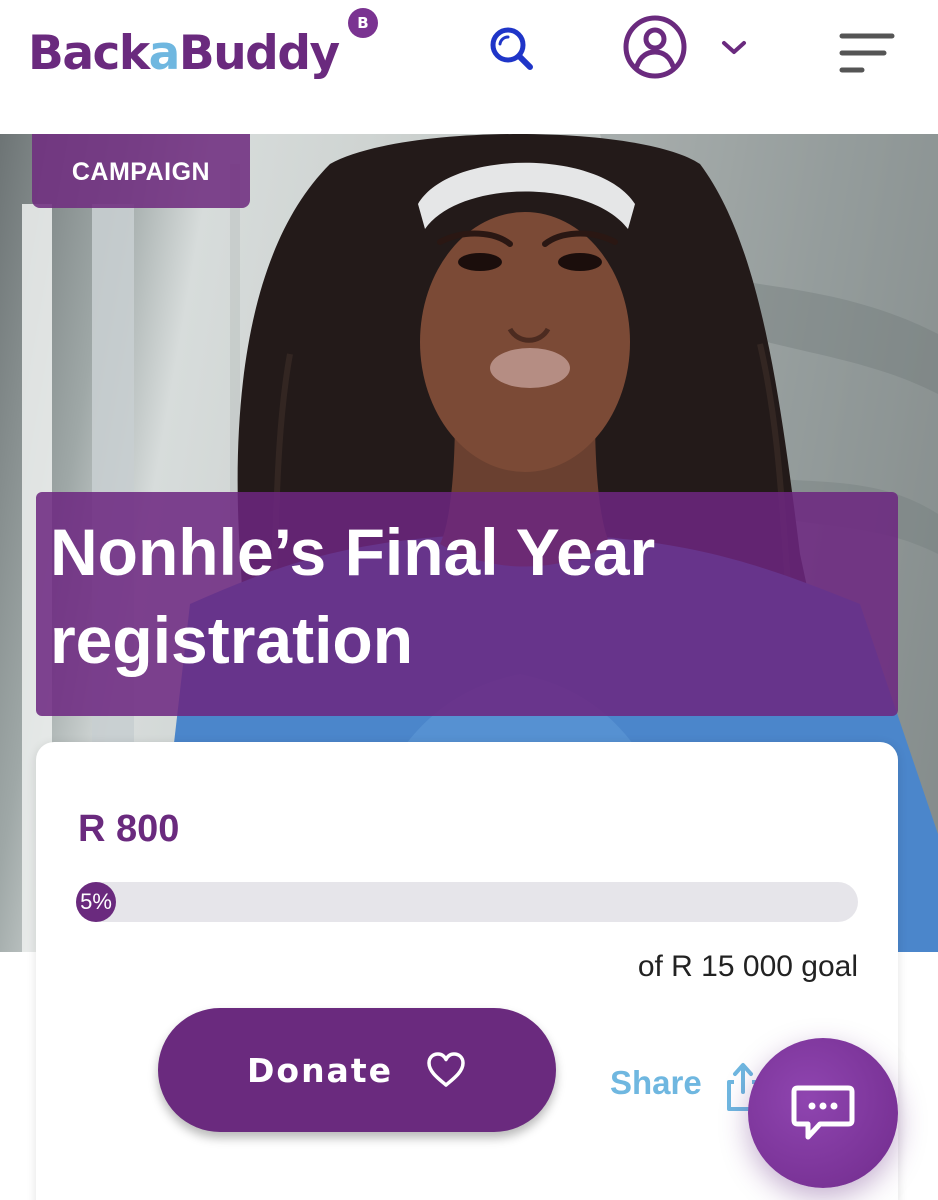  I want to click on donate-button: Donate, so click(357, 1070).